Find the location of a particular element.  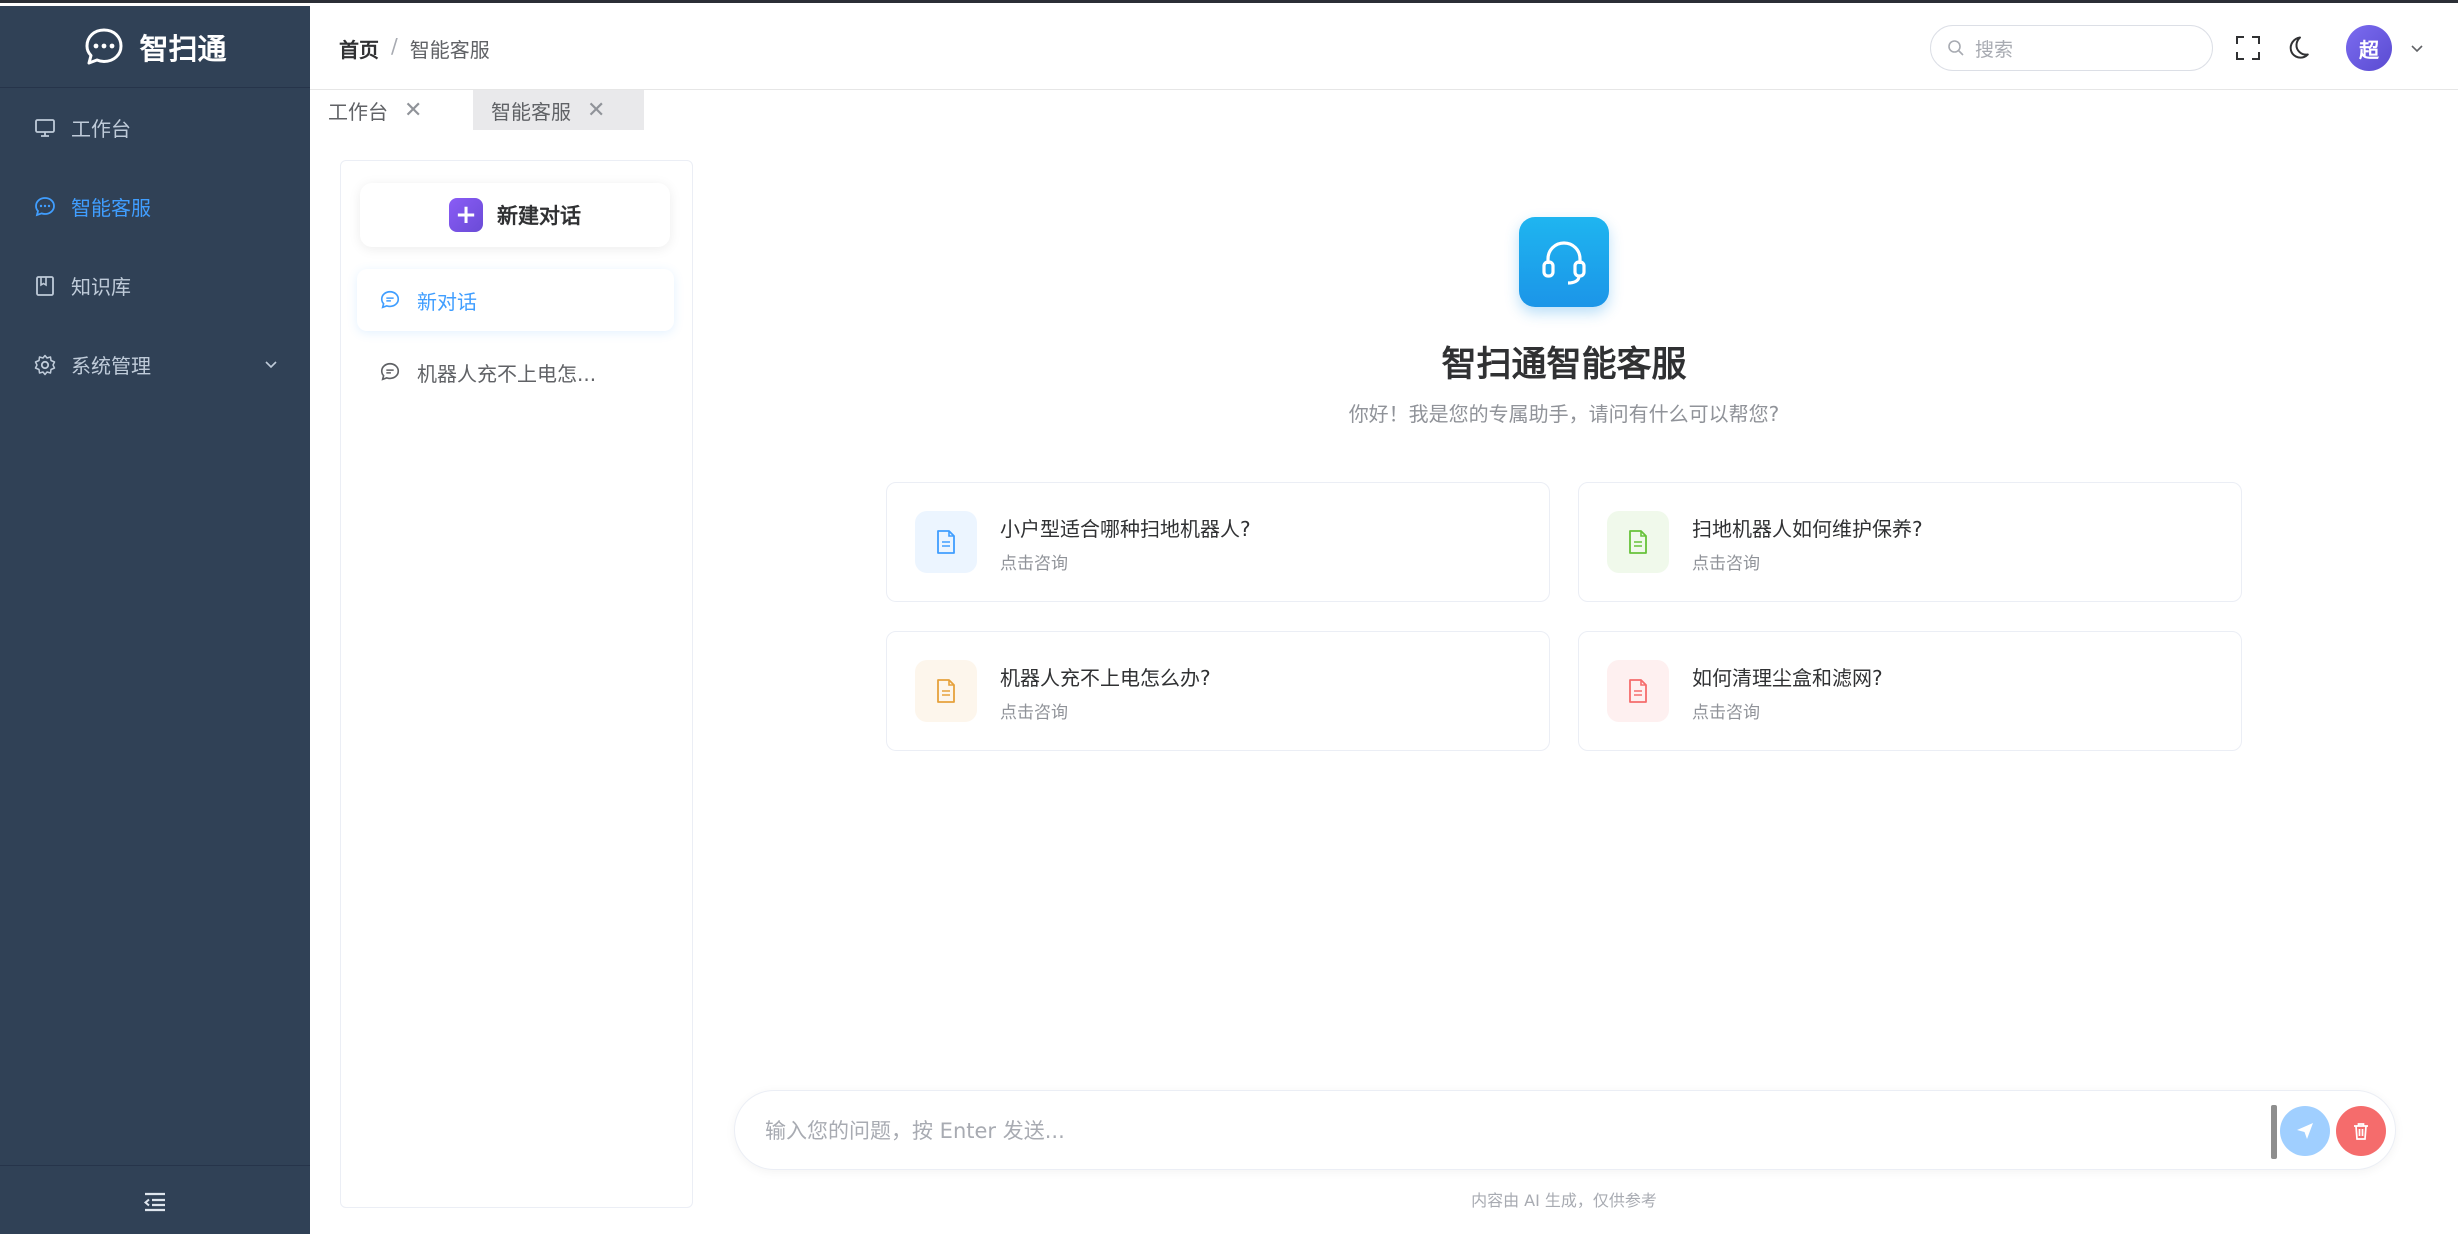

search-box: 搜索 is located at coordinates (2071, 48).